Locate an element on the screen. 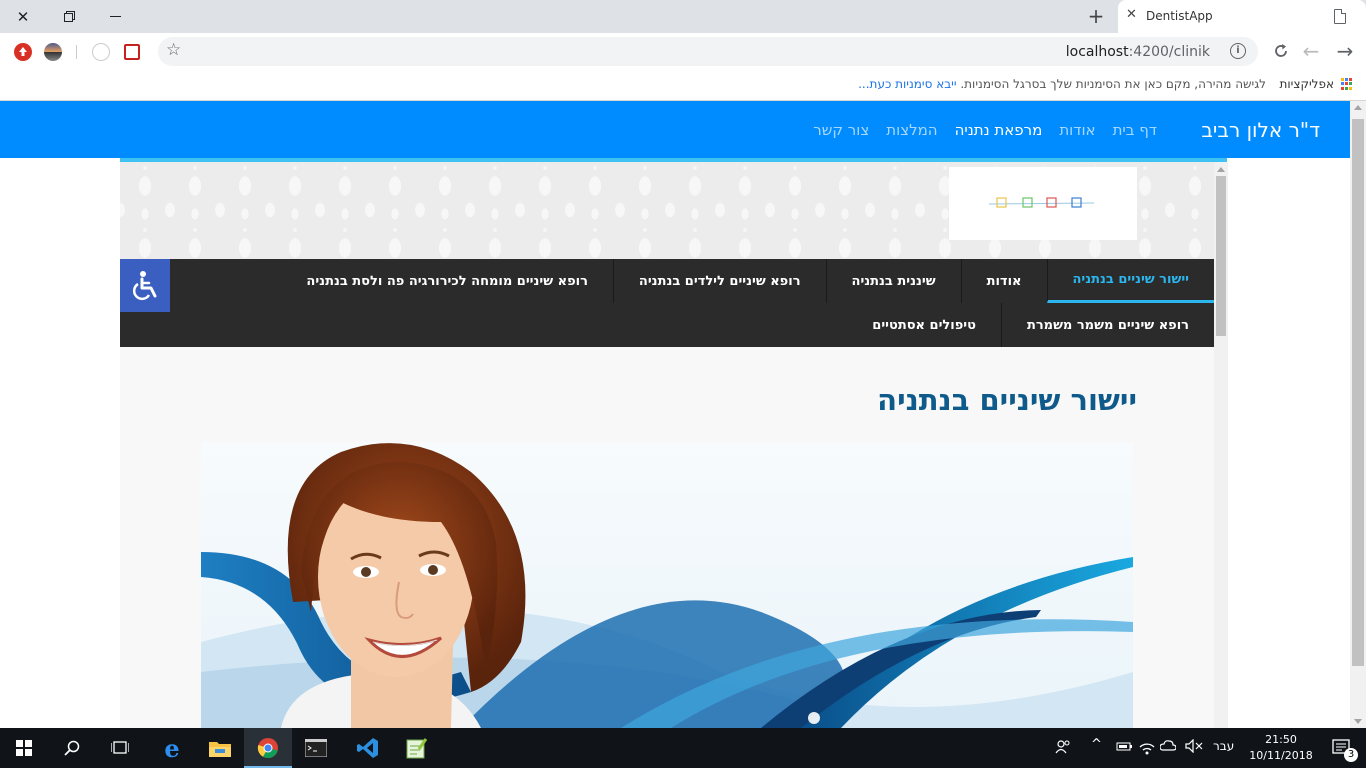 Image resolution: width=1366 pixels, height=768 pixels. extension-disabled-icon is located at coordinates (101, 52).